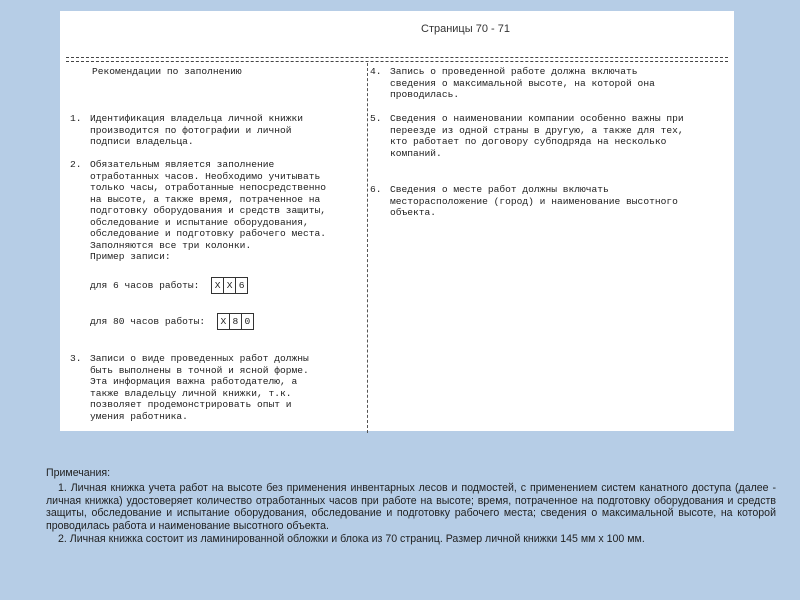 The height and width of the screenshot is (600, 800). What do you see at coordinates (197, 118) in the screenshot?
I see `item-1-line: Идентификация владельца личной книжки` at bounding box center [197, 118].